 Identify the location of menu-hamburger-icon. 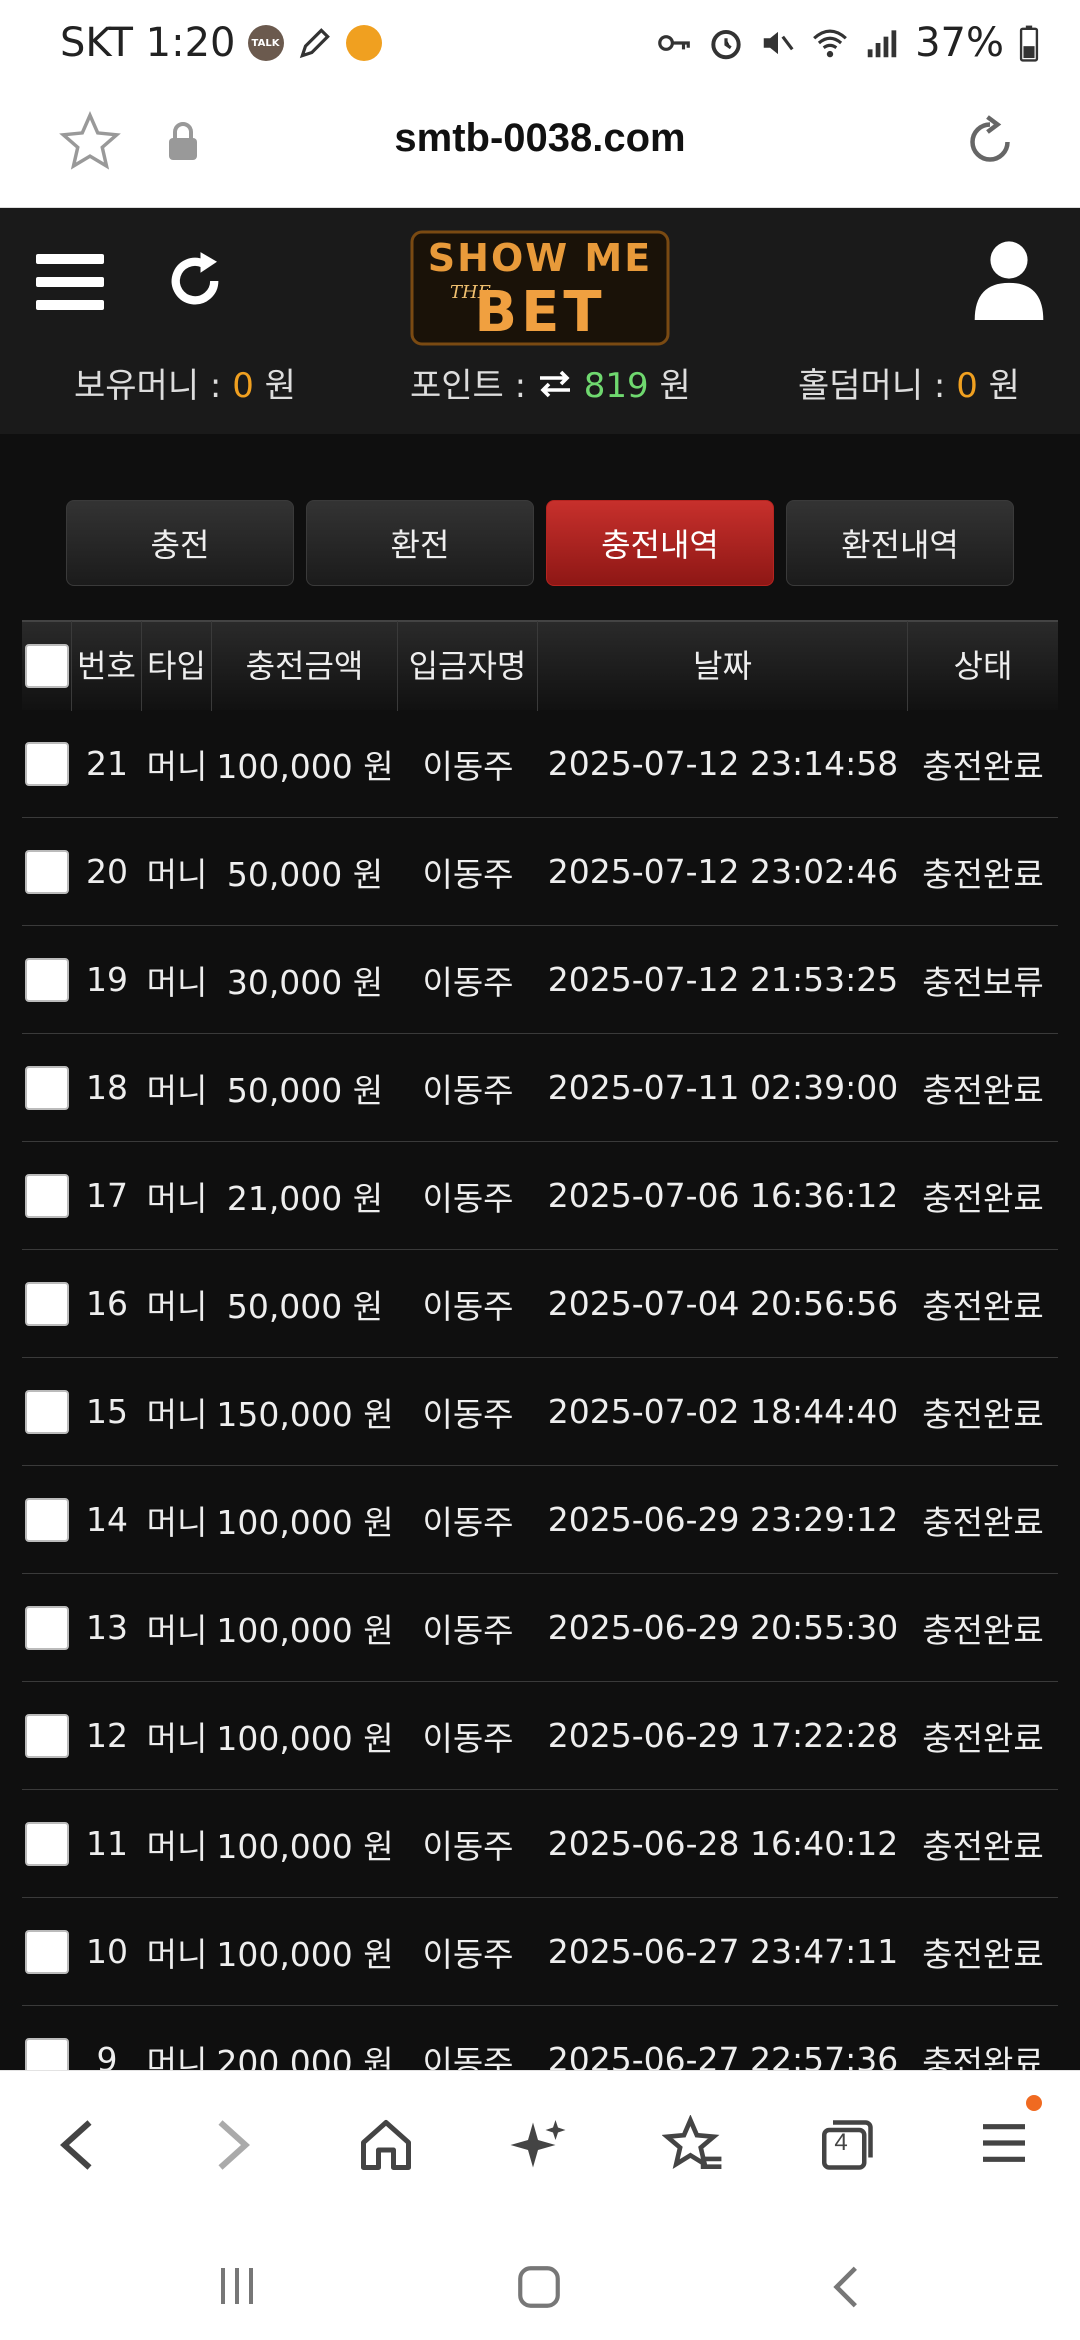
(70, 282).